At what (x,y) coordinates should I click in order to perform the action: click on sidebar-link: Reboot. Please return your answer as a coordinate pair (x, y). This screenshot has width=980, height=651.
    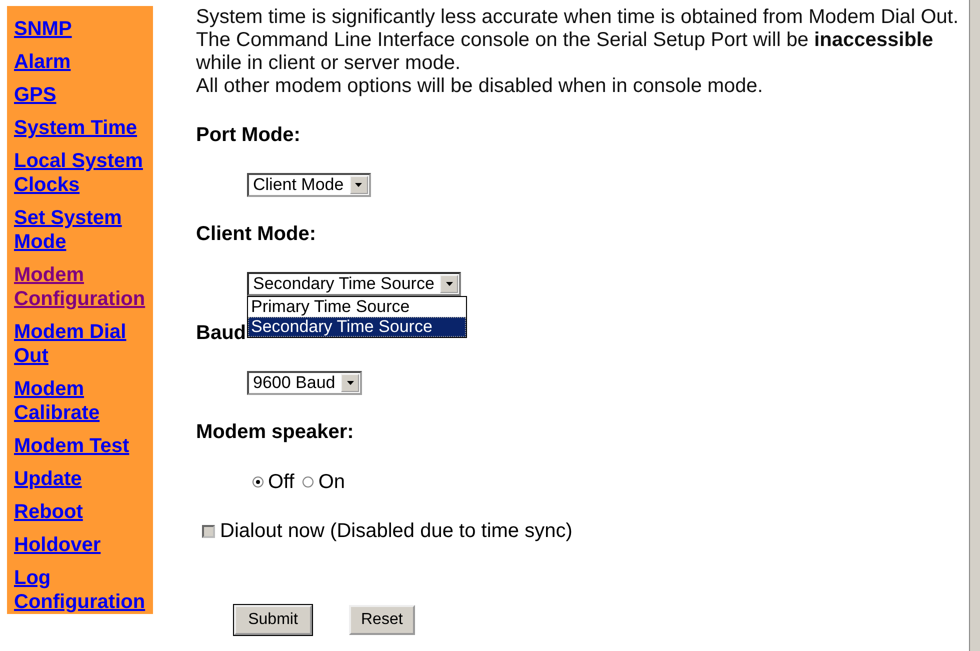
    Looking at the image, I should click on (83, 512).